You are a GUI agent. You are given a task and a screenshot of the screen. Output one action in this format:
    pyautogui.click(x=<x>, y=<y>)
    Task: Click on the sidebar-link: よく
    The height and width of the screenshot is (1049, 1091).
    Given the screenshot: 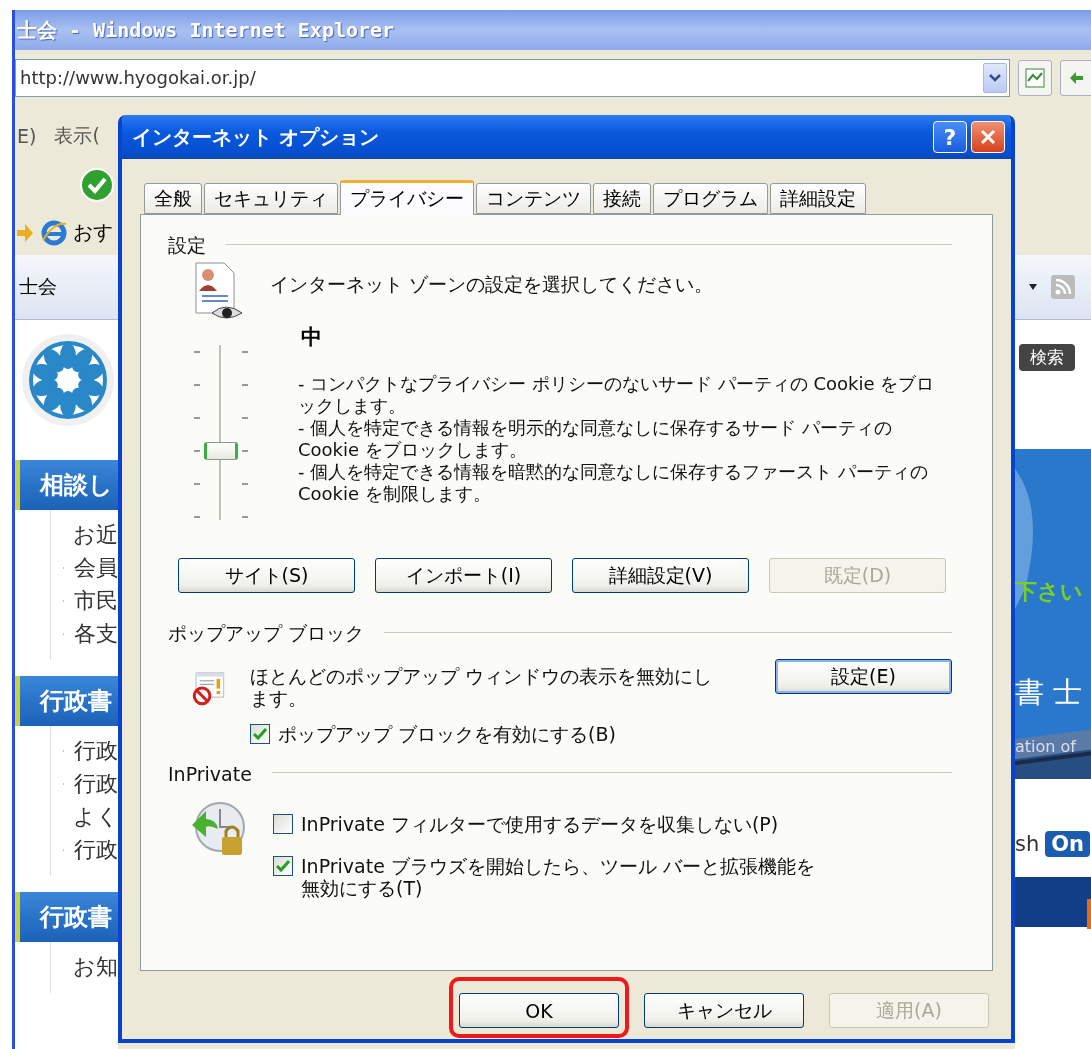 What is the action you would take?
    pyautogui.click(x=95, y=816)
    